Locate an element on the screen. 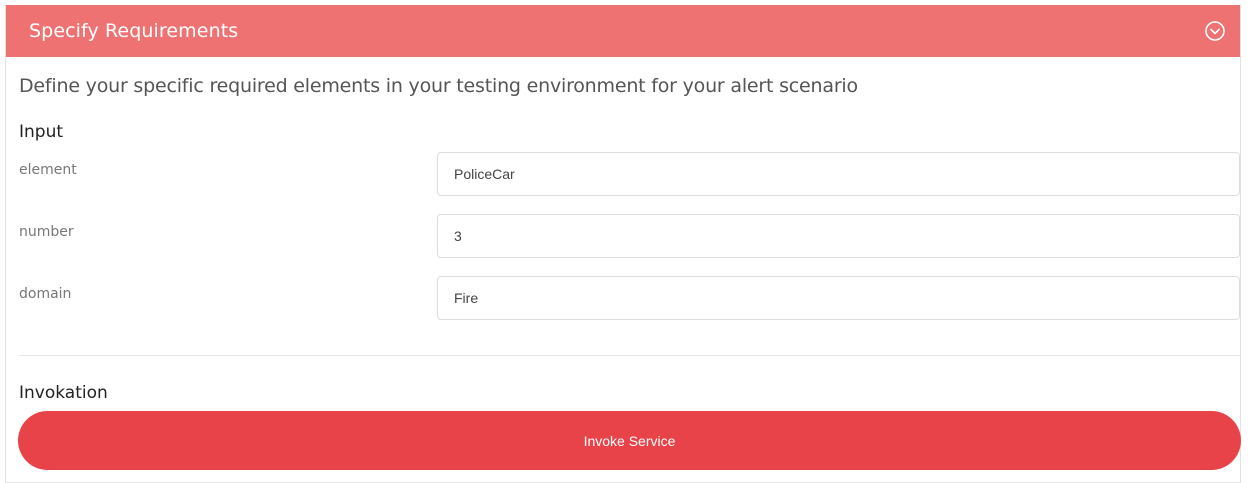  number-label: number is located at coordinates (46, 232).